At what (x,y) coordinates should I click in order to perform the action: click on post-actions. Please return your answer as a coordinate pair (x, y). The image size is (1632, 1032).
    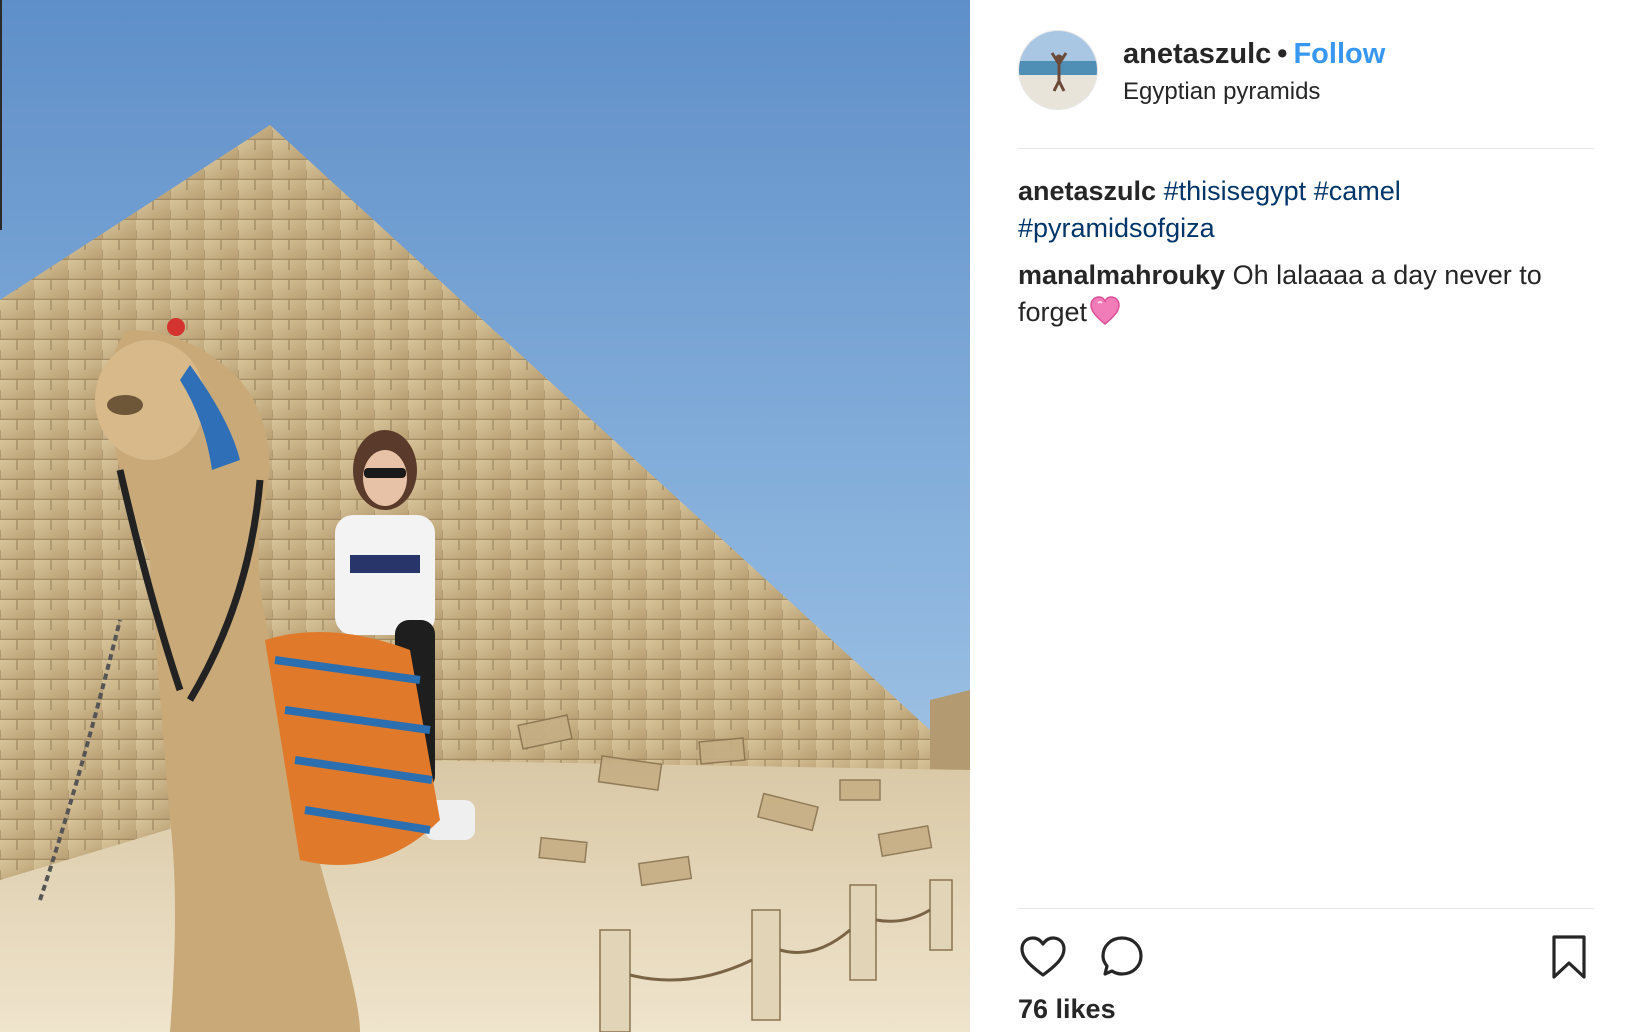
    Looking at the image, I should click on (1306, 957).